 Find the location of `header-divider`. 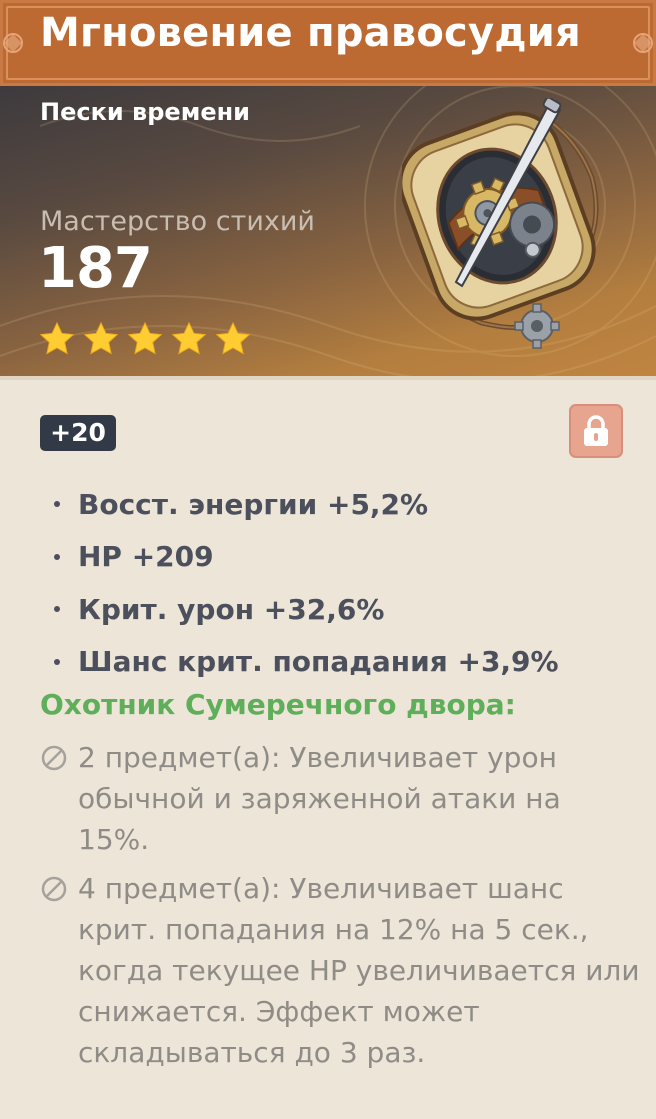

header-divider is located at coordinates (328, 378).